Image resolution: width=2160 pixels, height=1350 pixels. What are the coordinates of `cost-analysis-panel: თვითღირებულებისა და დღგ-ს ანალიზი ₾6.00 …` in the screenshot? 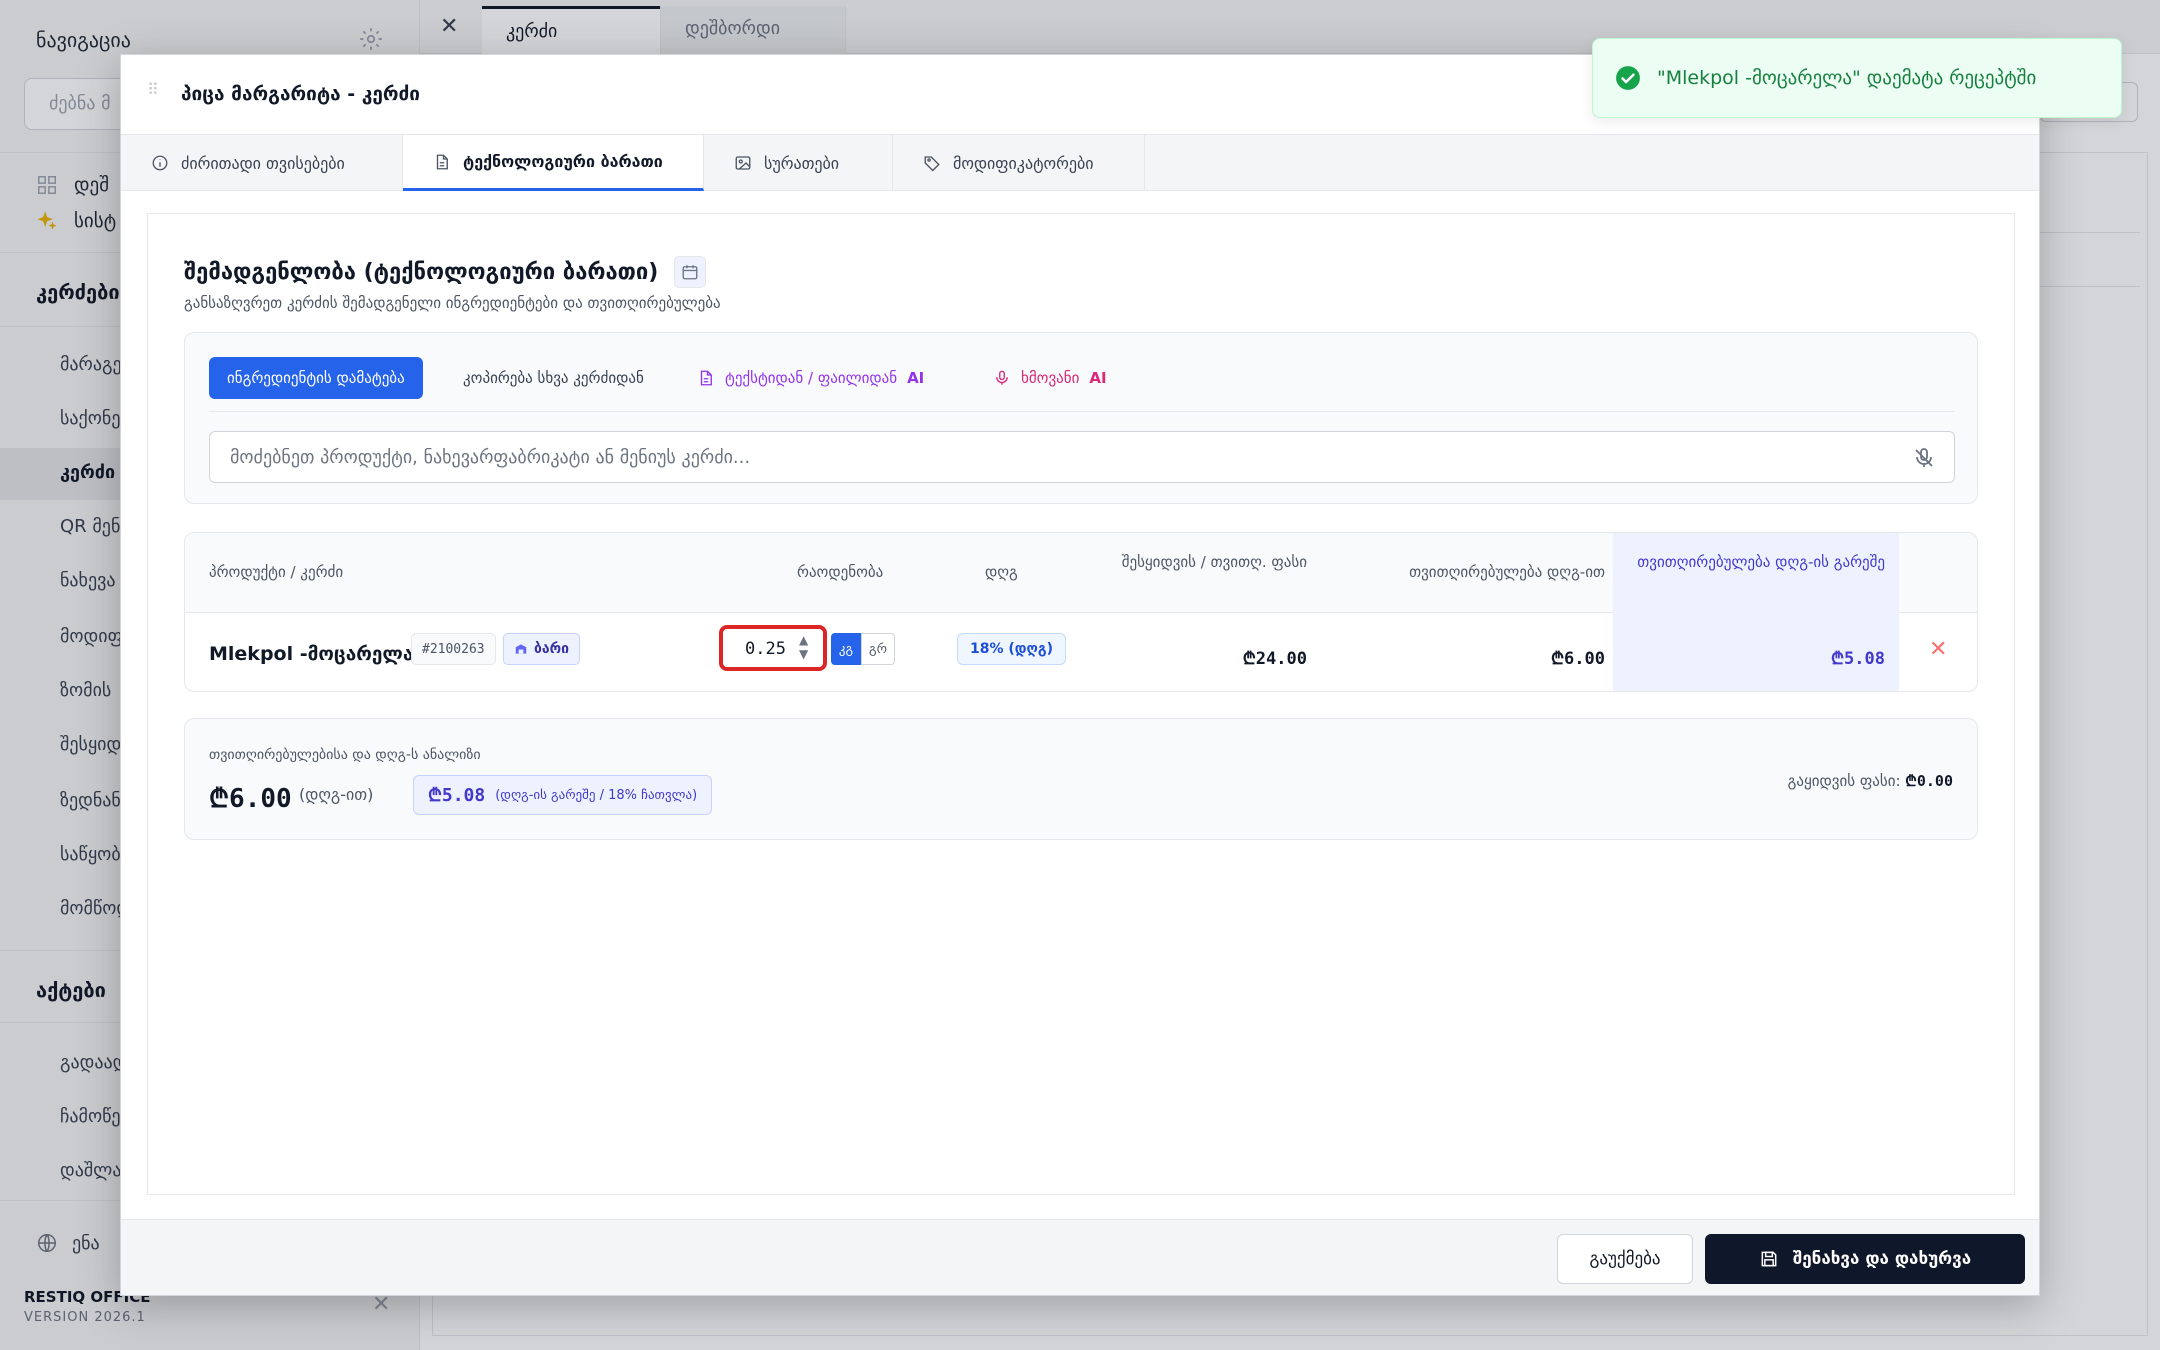 It's located at (1081, 779).